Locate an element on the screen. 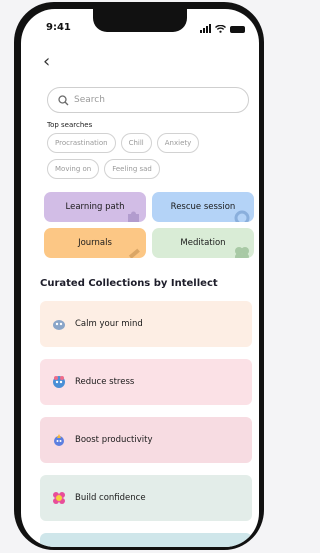  collection-card-boost-productivity: Boost productivity is located at coordinates (146, 440).